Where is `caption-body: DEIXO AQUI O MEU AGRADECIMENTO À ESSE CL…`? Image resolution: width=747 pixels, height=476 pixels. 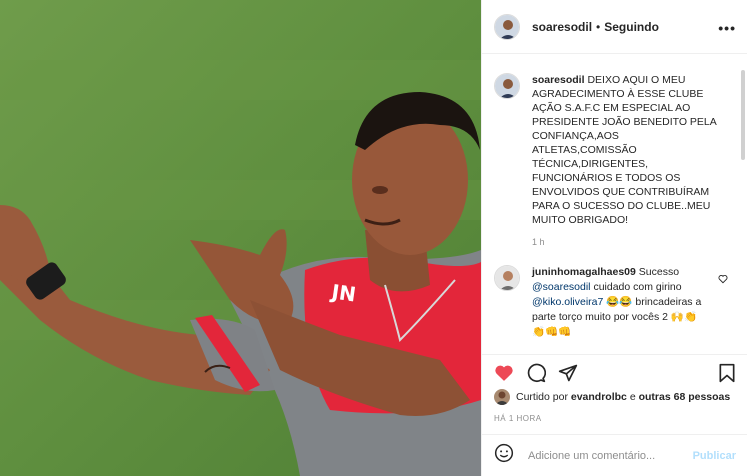
caption-body: DEIXO AQUI O MEU AGRADECIMENTO À ESSE CL… is located at coordinates (624, 150).